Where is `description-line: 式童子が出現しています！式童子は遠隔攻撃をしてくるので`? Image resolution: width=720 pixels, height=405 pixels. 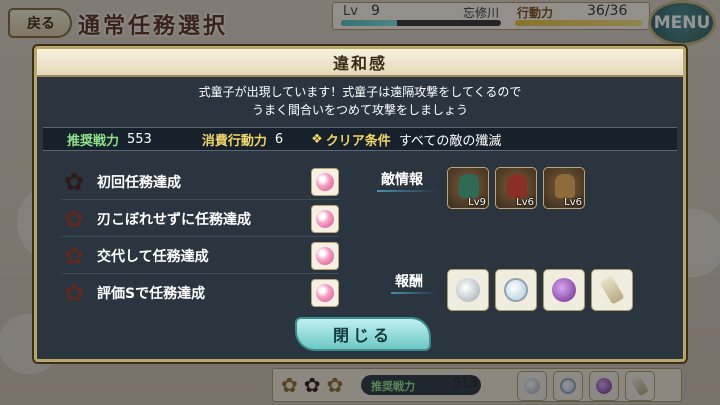
description-line: 式童子が出現しています！式童子は遠隔攻撃をしてくるので is located at coordinates (360, 92).